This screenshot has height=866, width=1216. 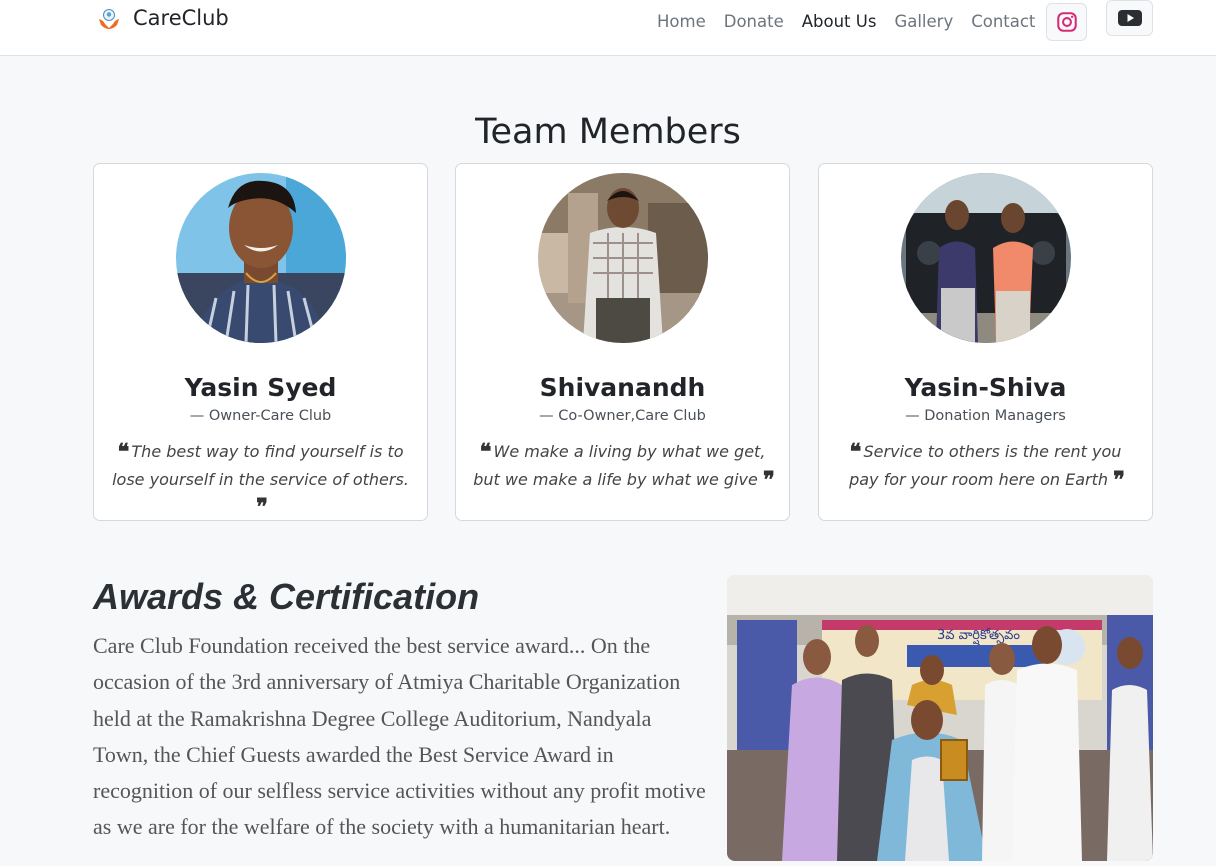 I want to click on brand: CareClub, so click(x=163, y=18).